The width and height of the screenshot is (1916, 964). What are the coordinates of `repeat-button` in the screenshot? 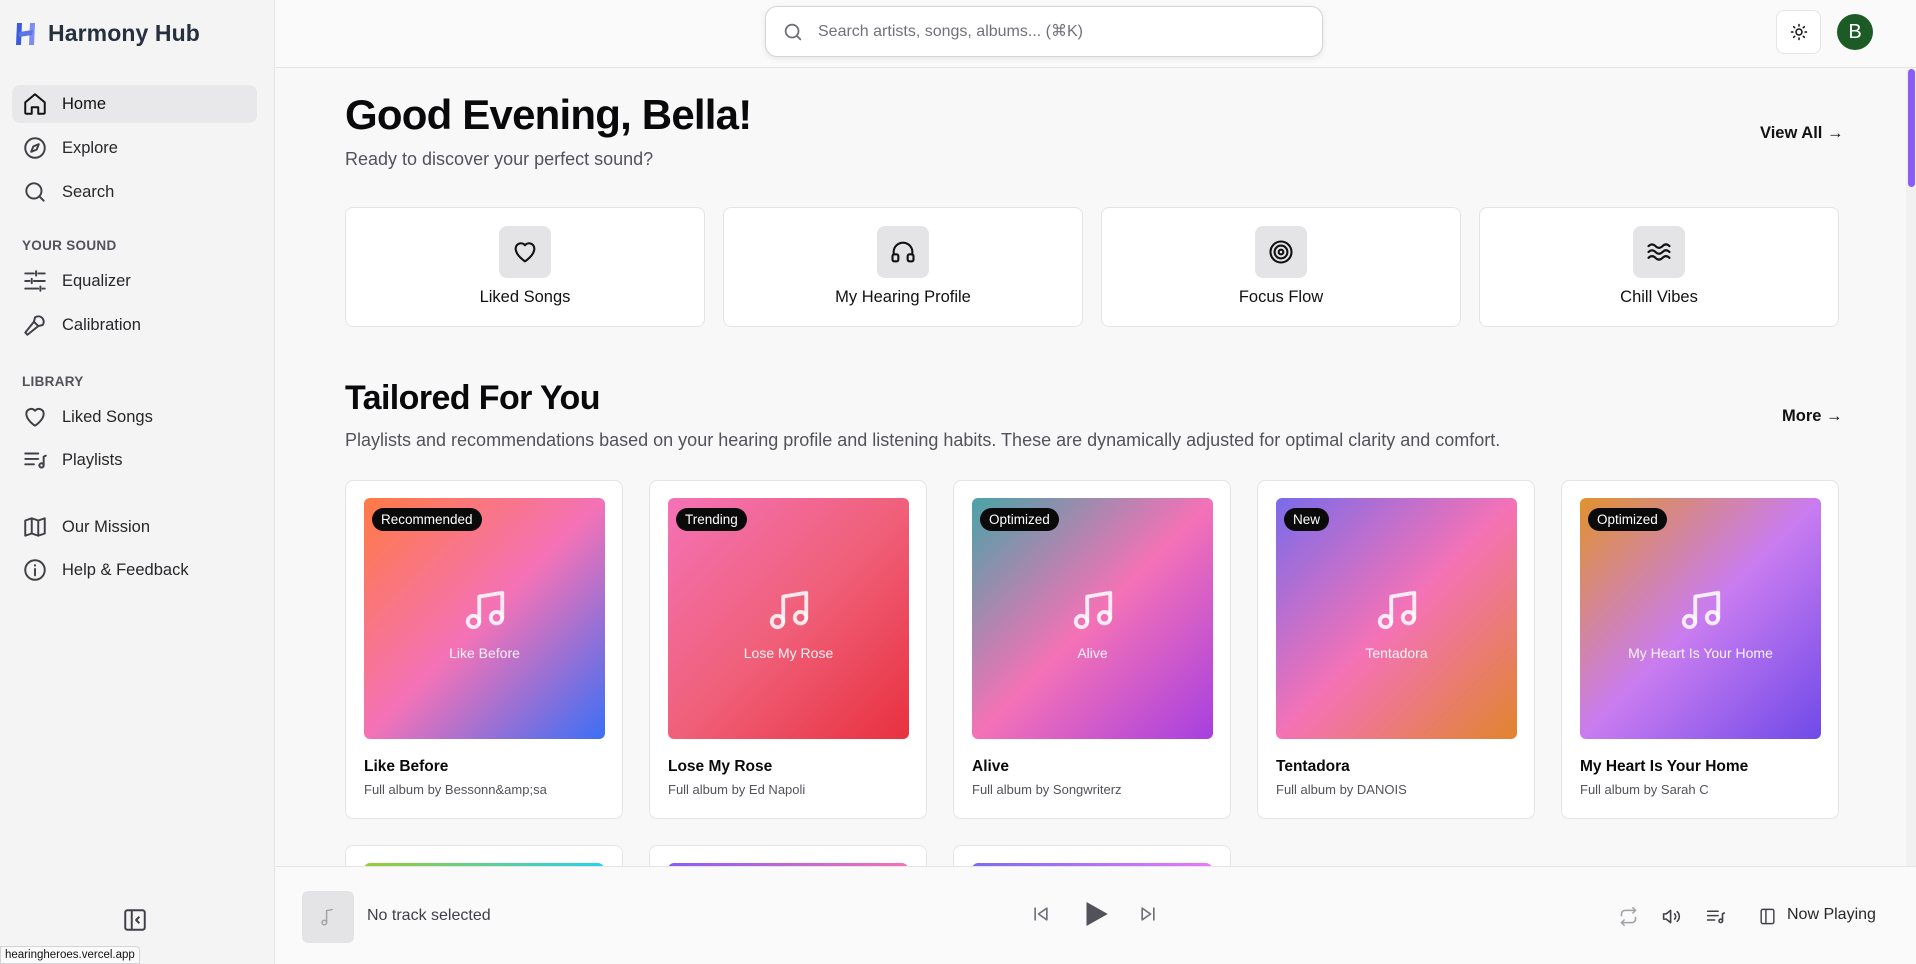 It's located at (1628, 916).